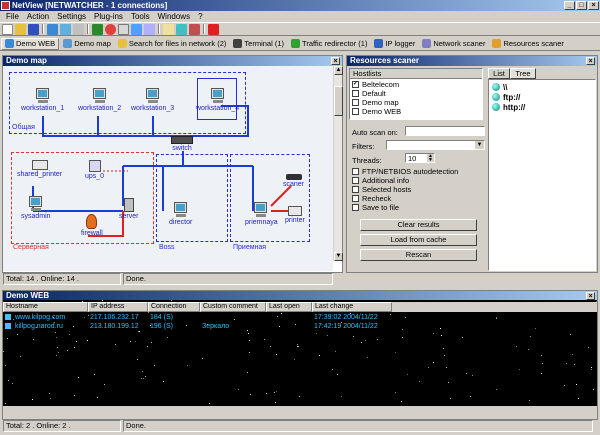 The image size is (600, 435). What do you see at coordinates (174, 16) in the screenshot?
I see `menu-windows: Windows` at bounding box center [174, 16].